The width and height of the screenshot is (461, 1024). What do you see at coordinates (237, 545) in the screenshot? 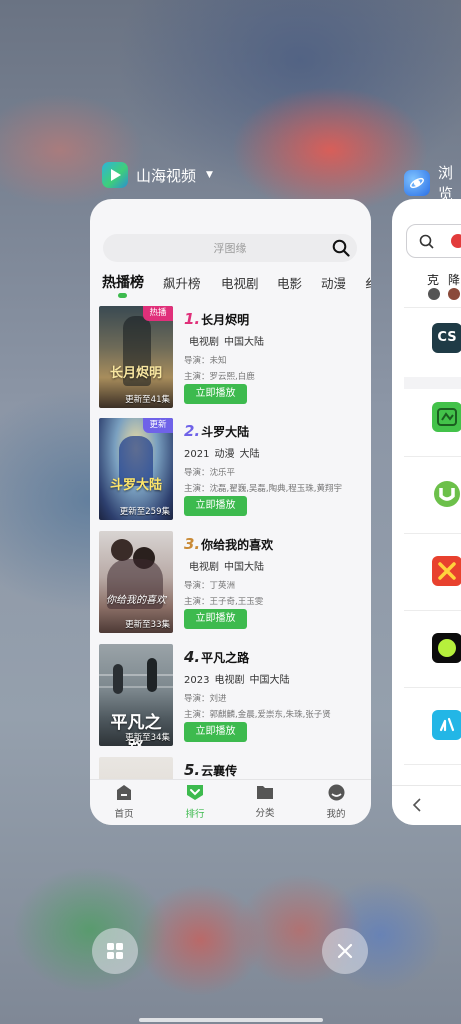
I see `item-title: 你给我的喜欢` at bounding box center [237, 545].